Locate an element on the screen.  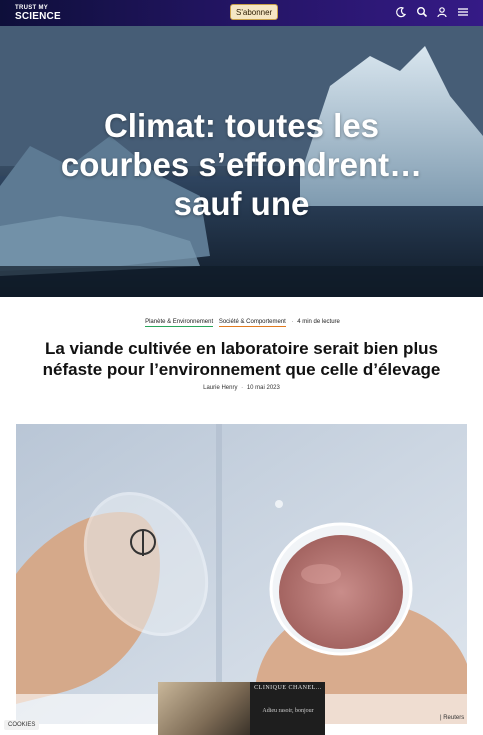
tag-societe-comportement: Société & Comportement is located at coordinates (252, 323).